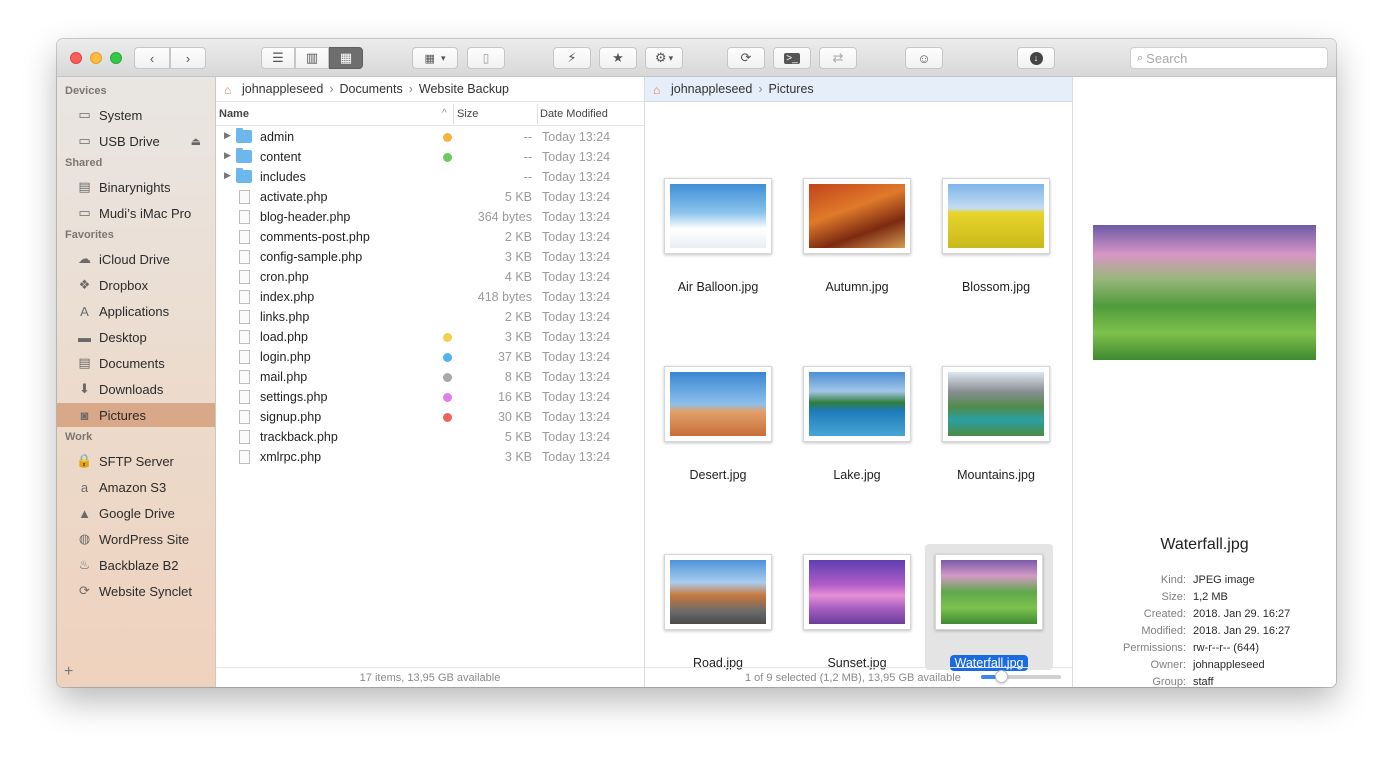 The width and height of the screenshot is (1392, 762). Describe the element at coordinates (430, 277) in the screenshot. I see `file-row: cron.php 4 KB Today 13:24` at that location.